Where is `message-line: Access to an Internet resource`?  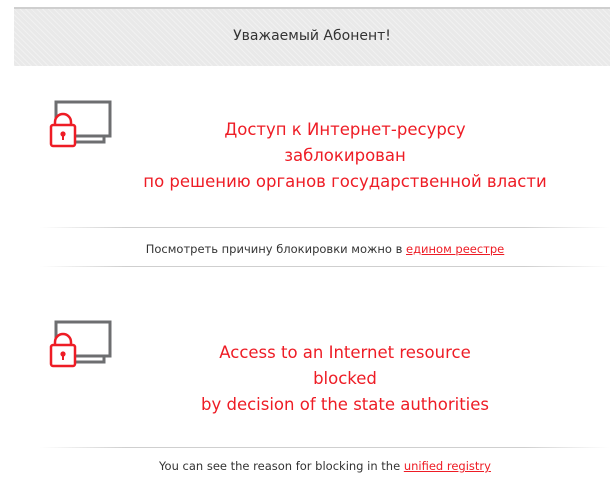
message-line: Access to an Internet resource is located at coordinates (345, 352).